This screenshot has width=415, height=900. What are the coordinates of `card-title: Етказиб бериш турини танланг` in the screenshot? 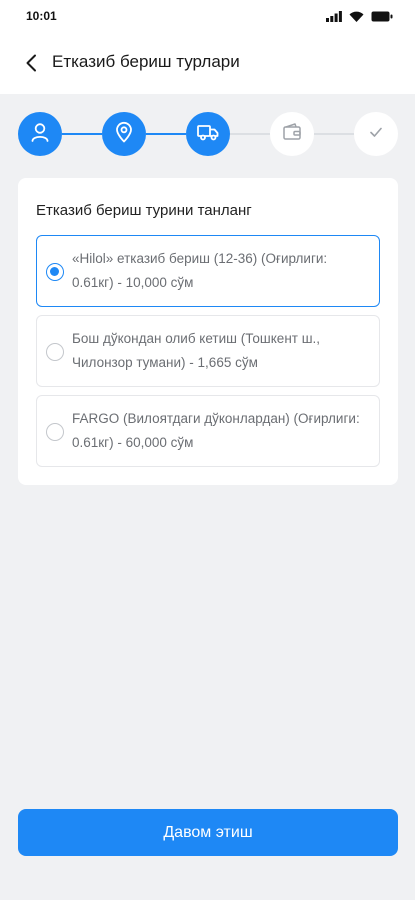 It's located at (144, 210).